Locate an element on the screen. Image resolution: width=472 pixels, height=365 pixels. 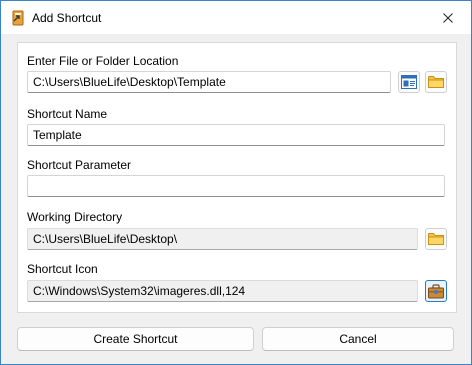
browse-file-button is located at coordinates (409, 82).